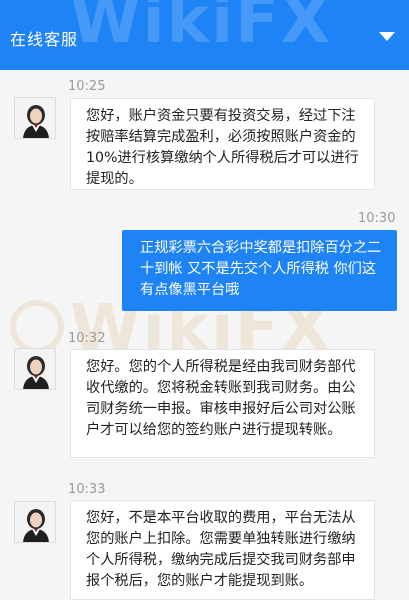 Image resolution: width=409 pixels, height=600 pixels. I want to click on watermark-logo-icon, so click(37, 327).